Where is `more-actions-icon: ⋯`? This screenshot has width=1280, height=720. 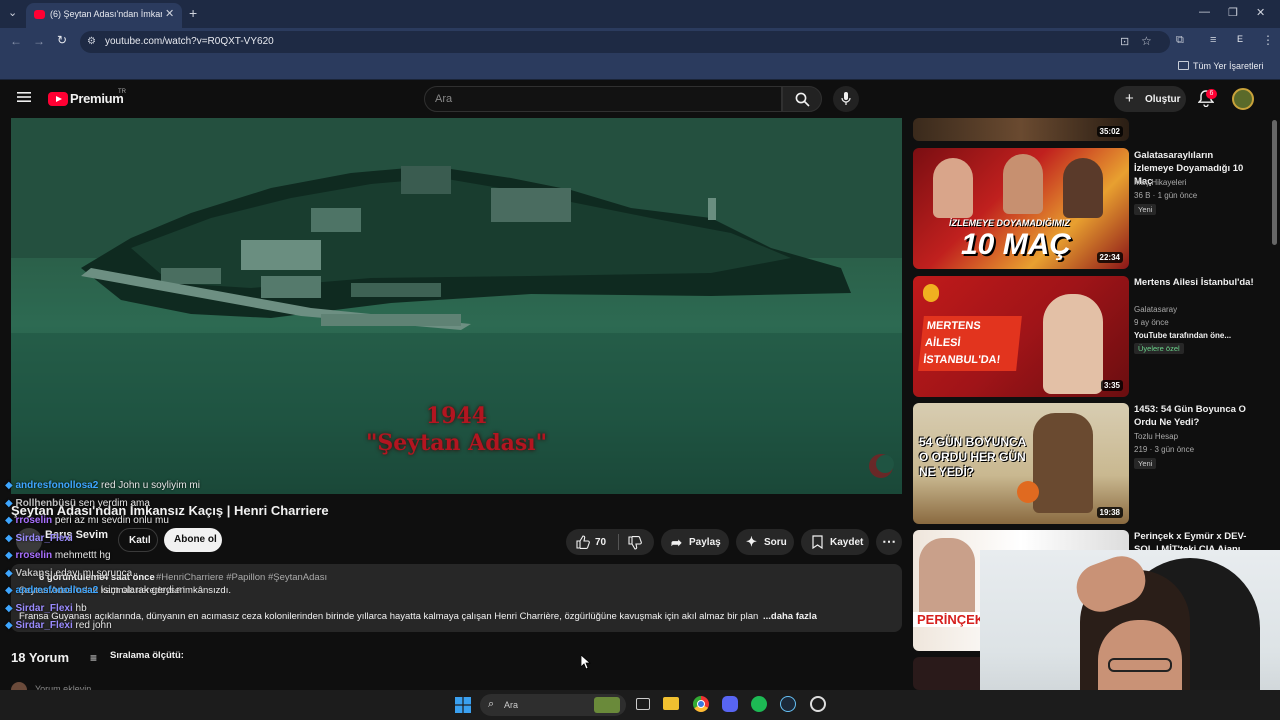
more-actions-icon: ⋯ is located at coordinates (889, 542).